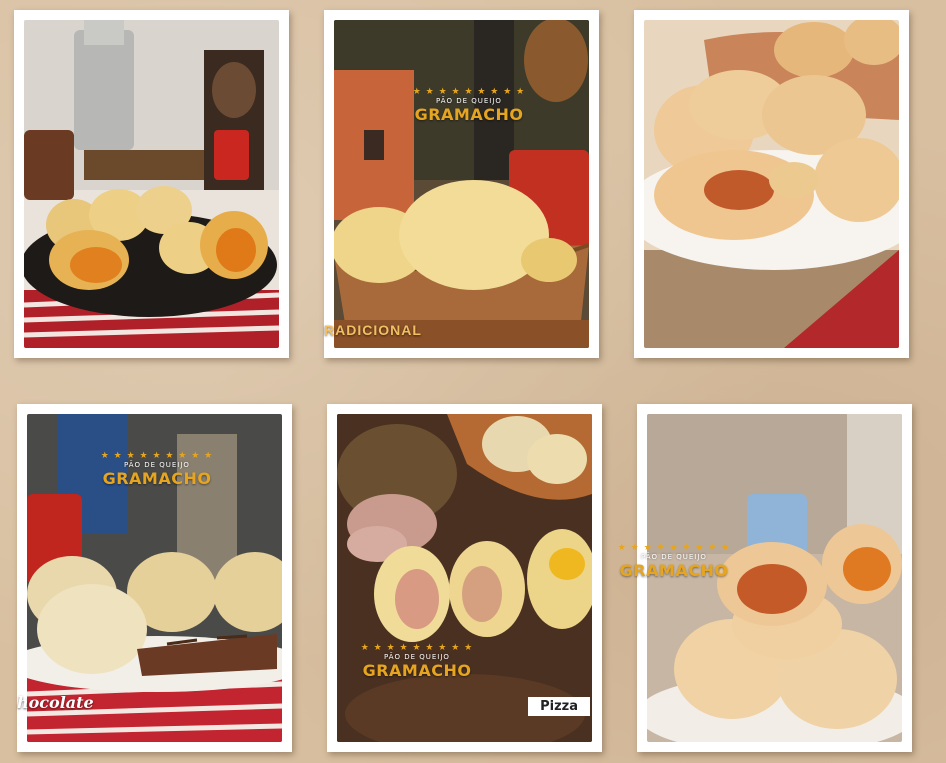 Image resolution: width=946 pixels, height=763 pixels. Describe the element at coordinates (373, 330) in the screenshot. I see `photo-2-caption: RADICIONAL` at that location.